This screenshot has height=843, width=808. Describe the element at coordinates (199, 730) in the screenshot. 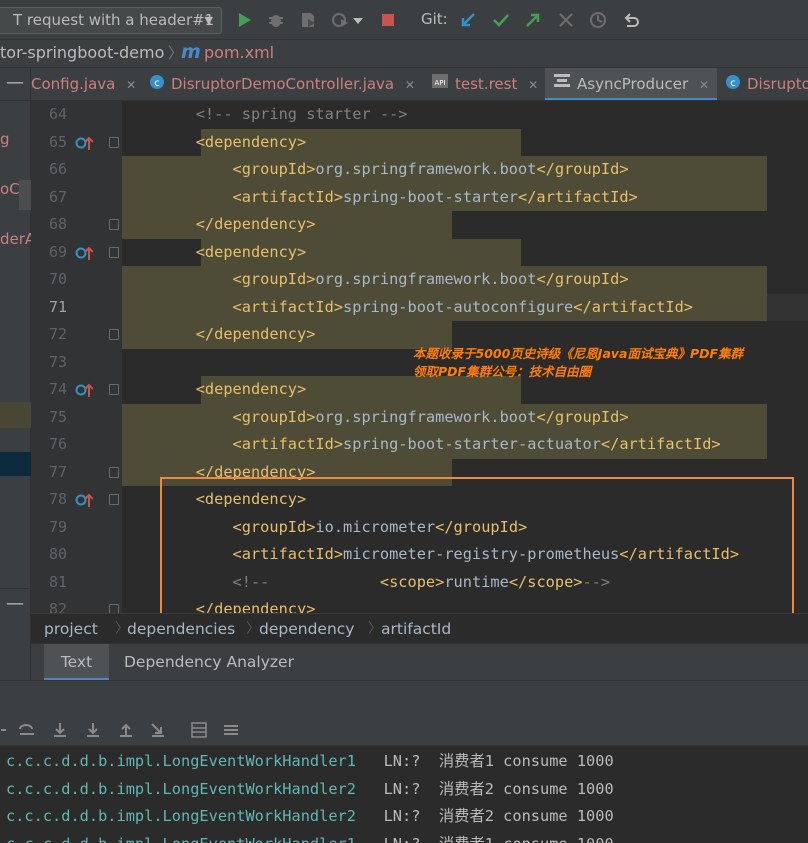

I see `table-icon` at that location.